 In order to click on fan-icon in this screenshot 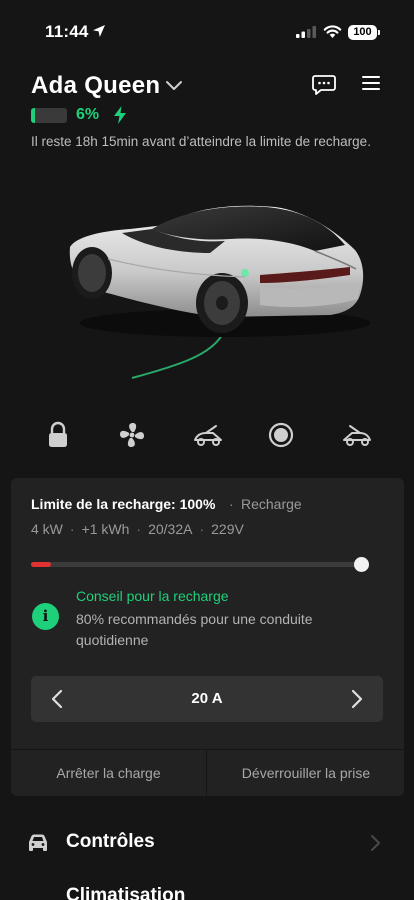, I will do `click(132, 435)`.